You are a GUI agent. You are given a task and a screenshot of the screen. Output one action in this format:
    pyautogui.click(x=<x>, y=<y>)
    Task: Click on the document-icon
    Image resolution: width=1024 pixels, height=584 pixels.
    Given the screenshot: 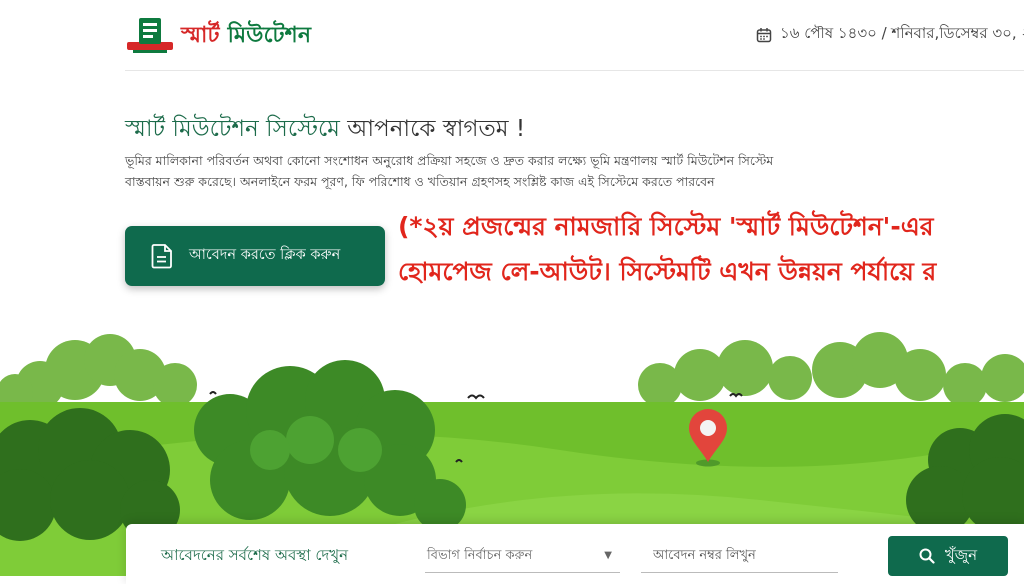 What is the action you would take?
    pyautogui.click(x=161, y=256)
    